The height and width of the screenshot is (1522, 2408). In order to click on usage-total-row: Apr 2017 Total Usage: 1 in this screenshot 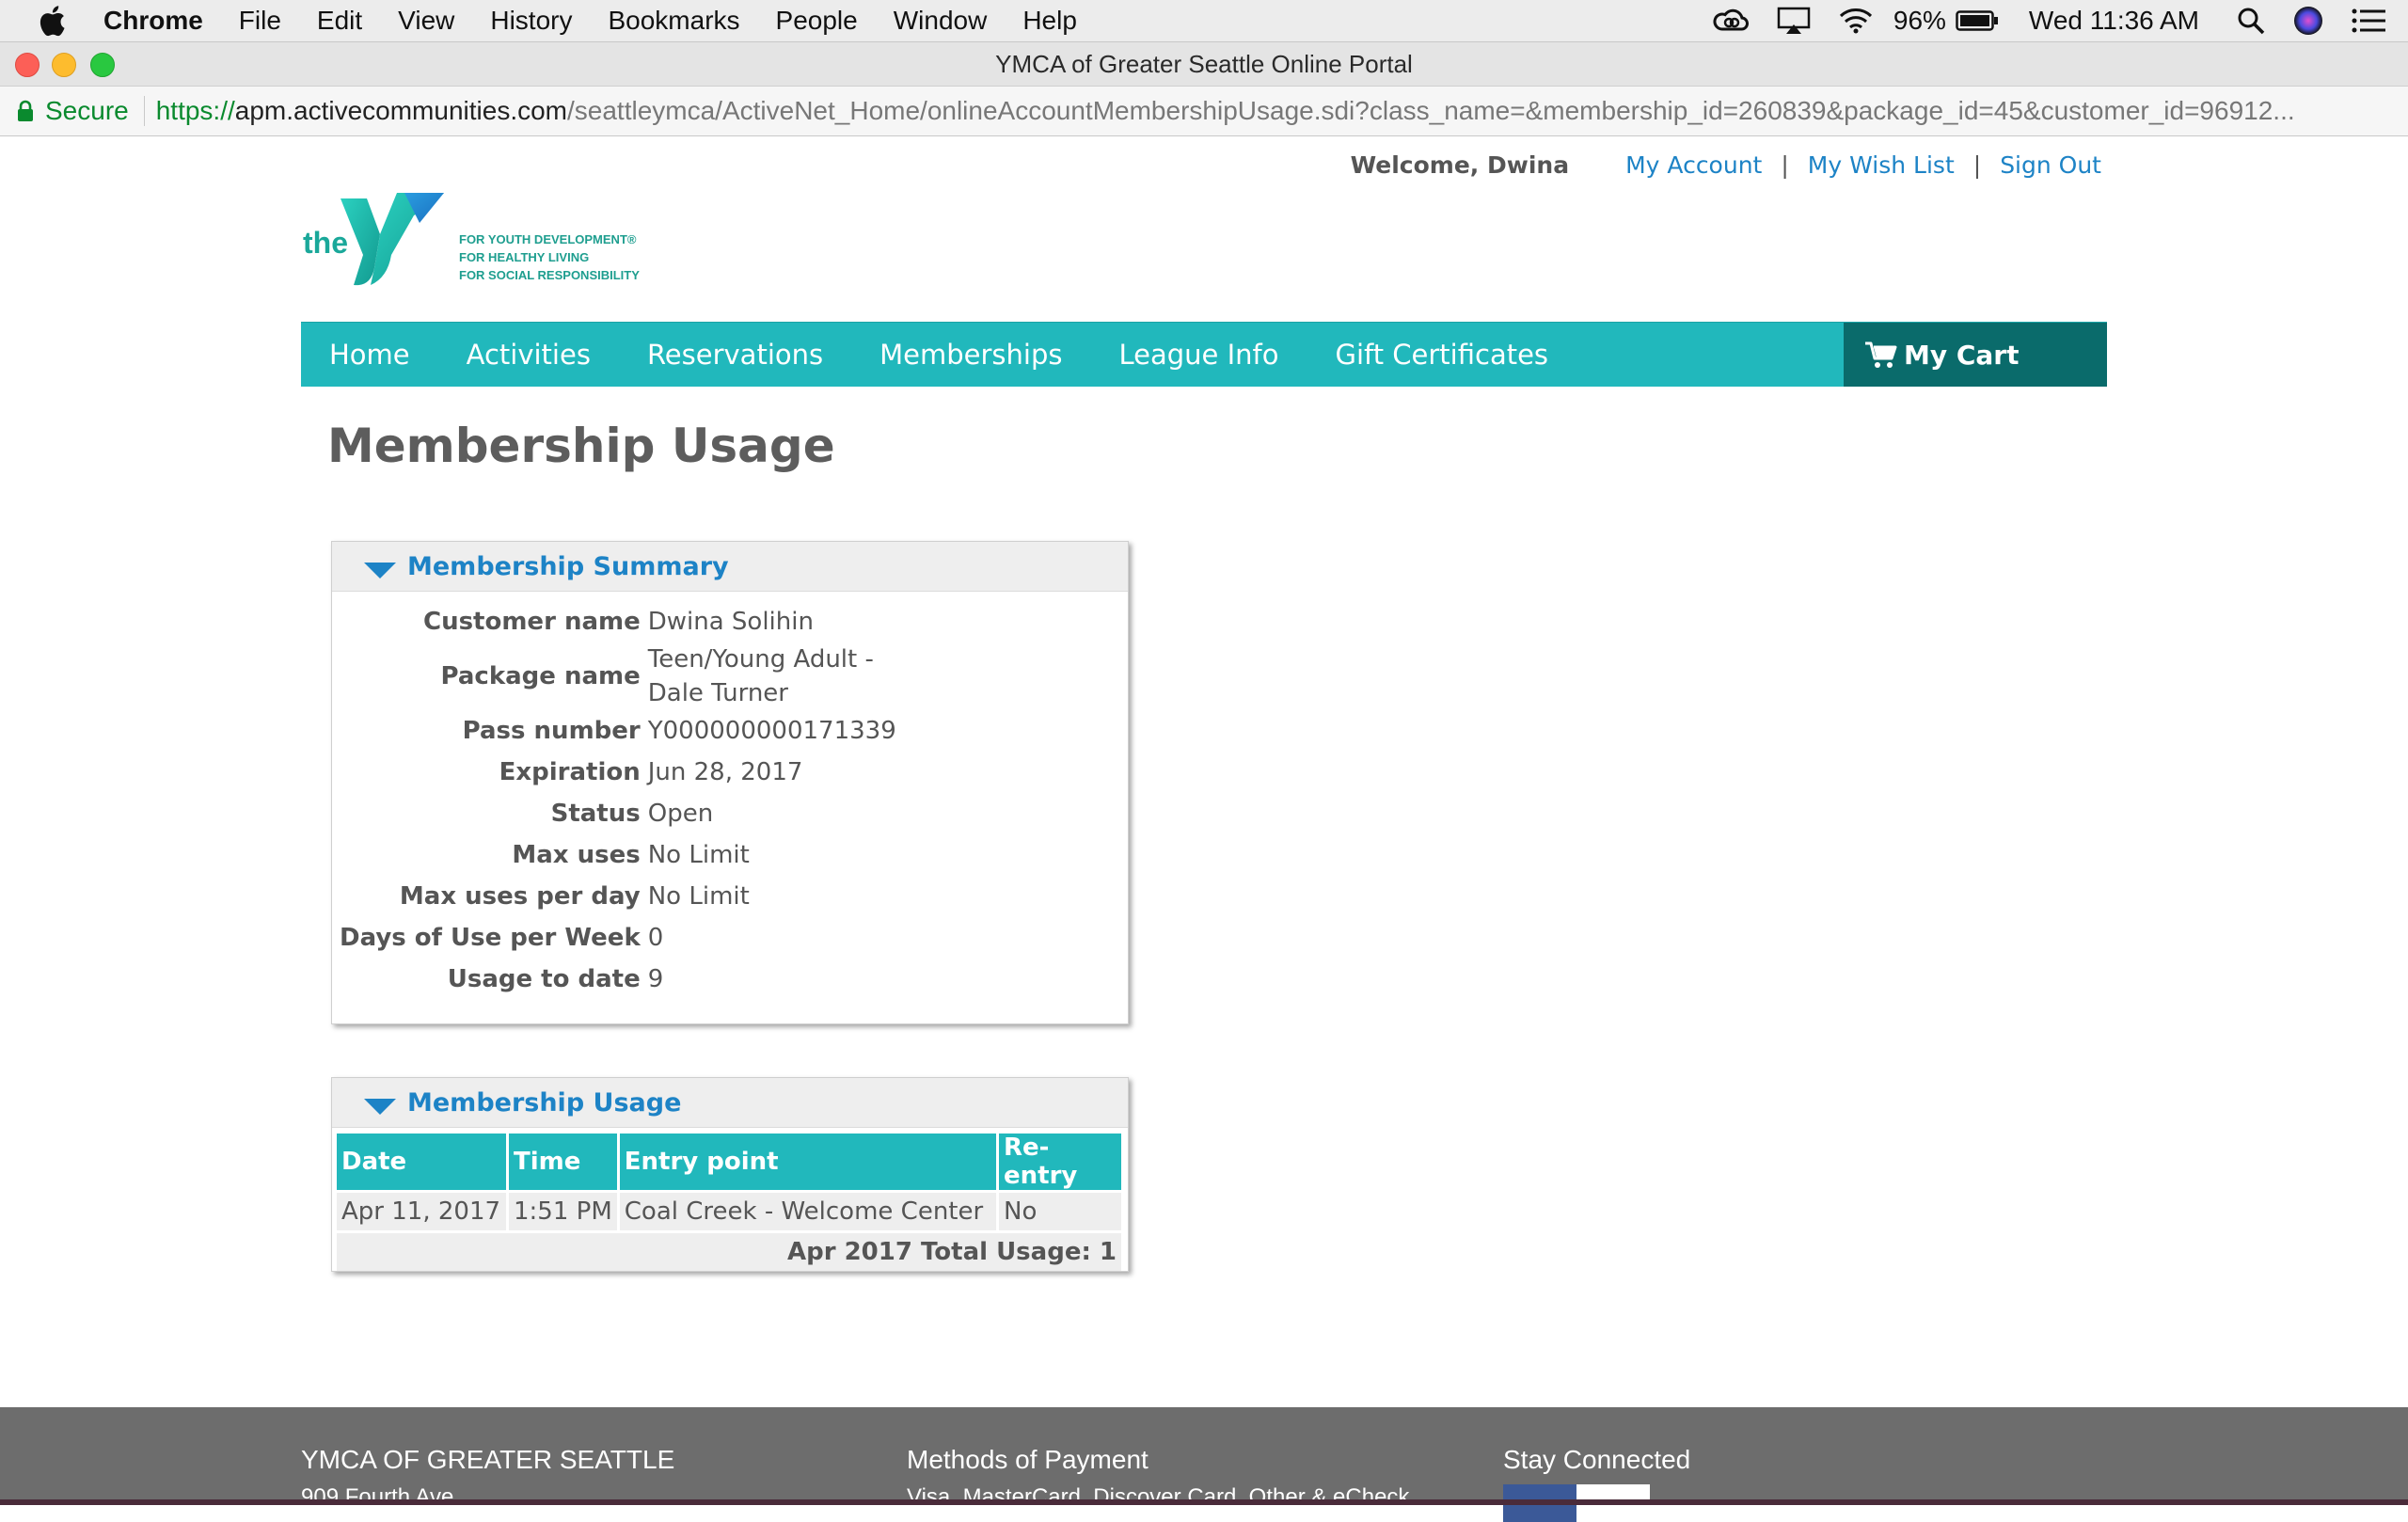, I will do `click(729, 1252)`.